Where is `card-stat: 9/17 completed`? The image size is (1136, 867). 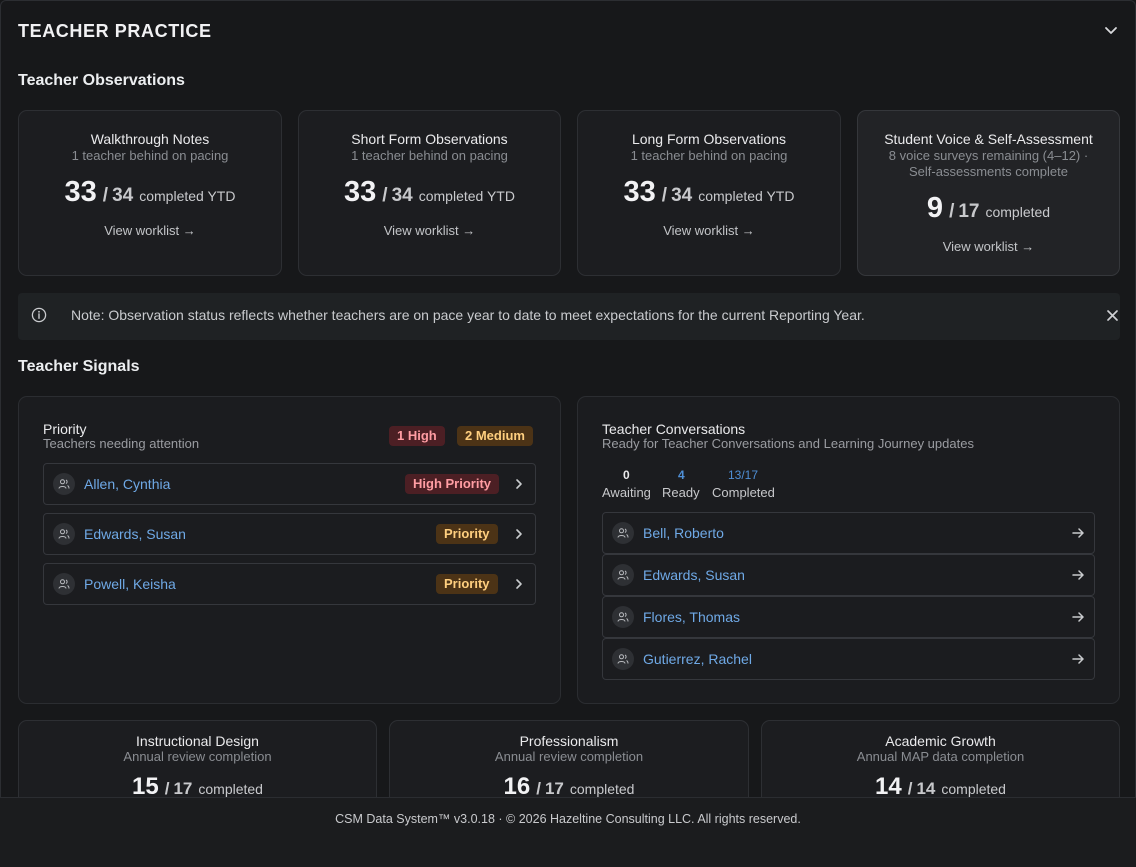
card-stat: 9/17 completed is located at coordinates (988, 208).